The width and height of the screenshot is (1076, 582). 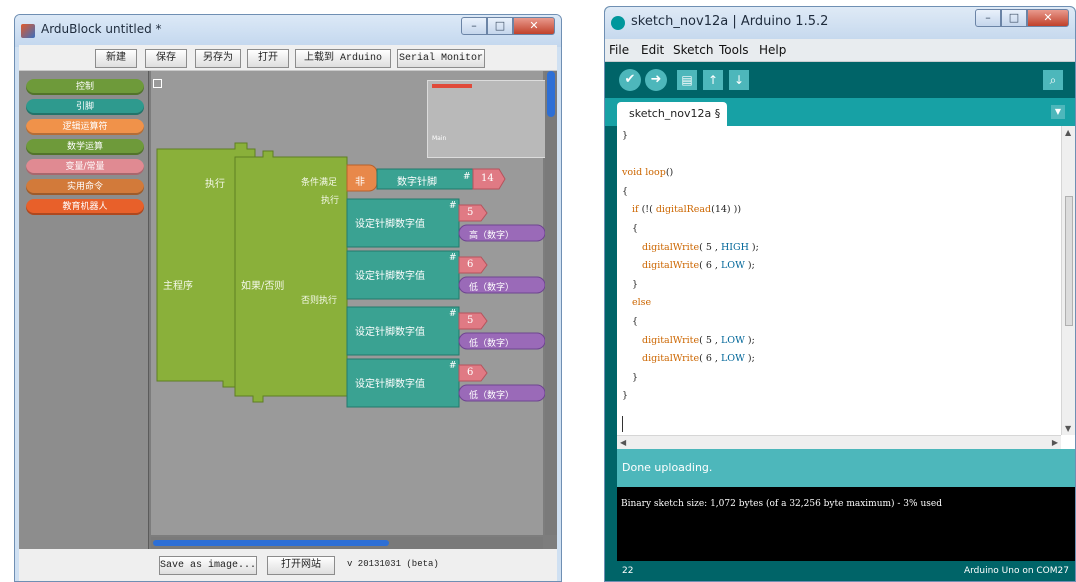 What do you see at coordinates (693, 50) in the screenshot?
I see `menu-sketch: Sketch` at bounding box center [693, 50].